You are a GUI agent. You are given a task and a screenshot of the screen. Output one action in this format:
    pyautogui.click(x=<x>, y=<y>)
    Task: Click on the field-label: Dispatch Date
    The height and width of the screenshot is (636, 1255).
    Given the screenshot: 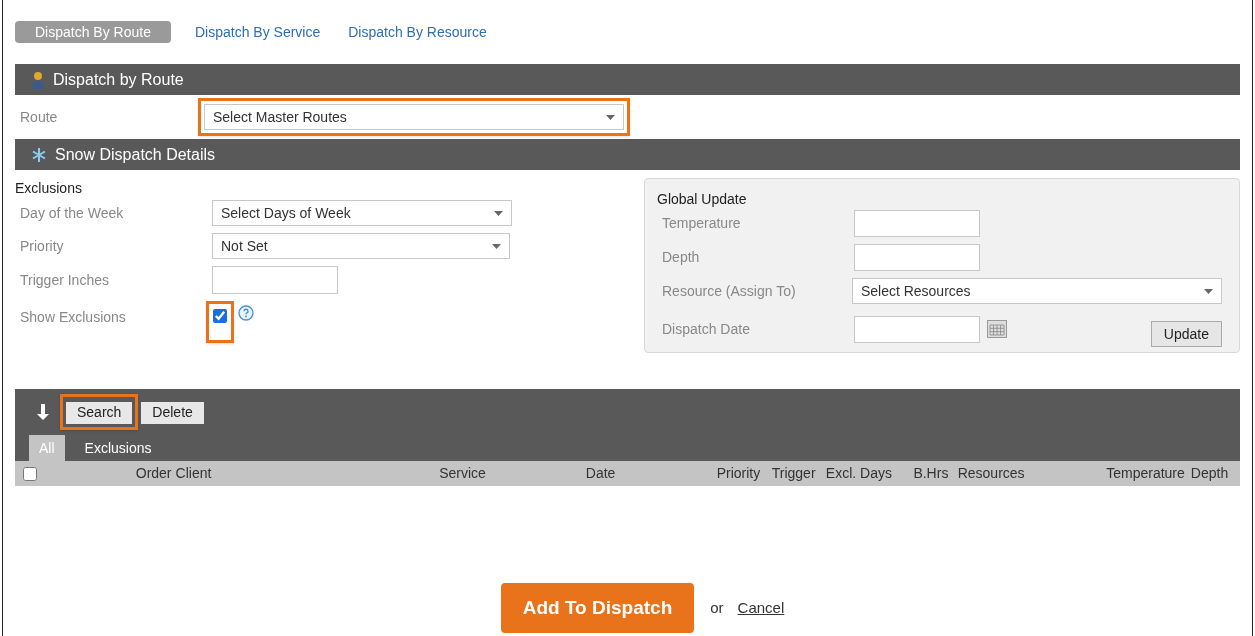 What is the action you would take?
    pyautogui.click(x=706, y=329)
    